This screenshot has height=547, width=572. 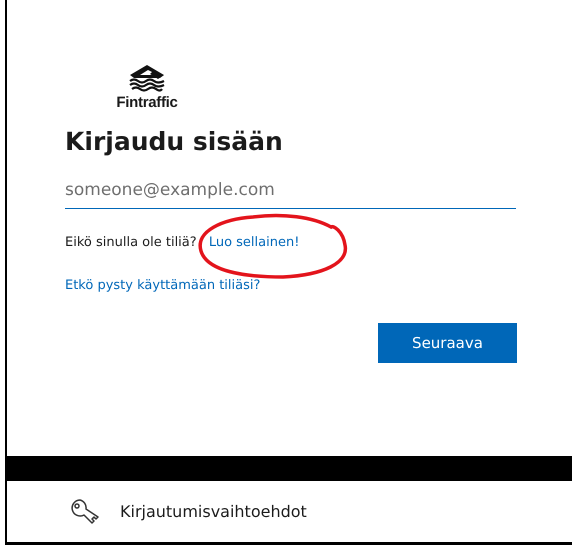 What do you see at coordinates (147, 78) in the screenshot?
I see `logo-icon` at bounding box center [147, 78].